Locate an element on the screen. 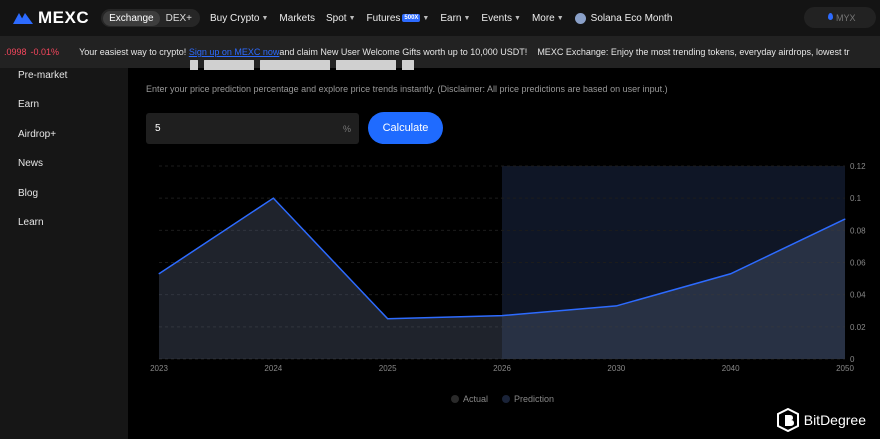 This screenshot has height=439, width=880. y-tick-label: 0 is located at coordinates (852, 359).